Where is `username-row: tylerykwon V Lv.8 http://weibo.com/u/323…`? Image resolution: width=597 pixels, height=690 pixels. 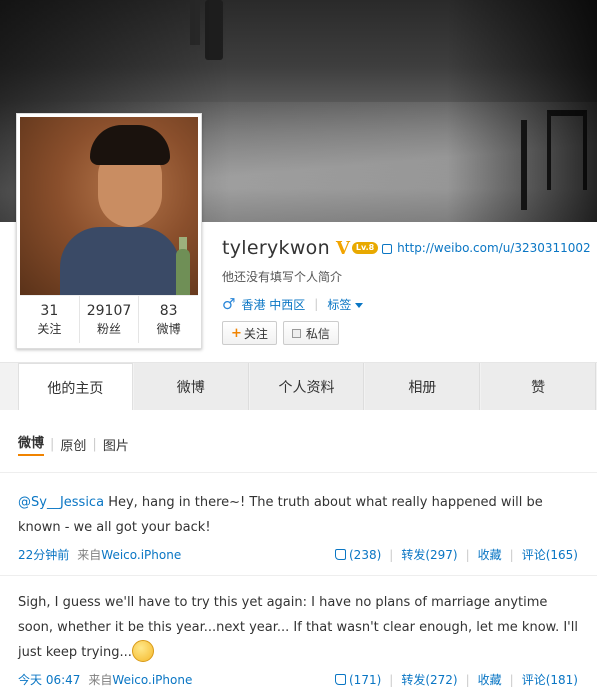
username-row: tylerykwon V Lv.8 http://weibo.com/u/323… is located at coordinates (406, 248).